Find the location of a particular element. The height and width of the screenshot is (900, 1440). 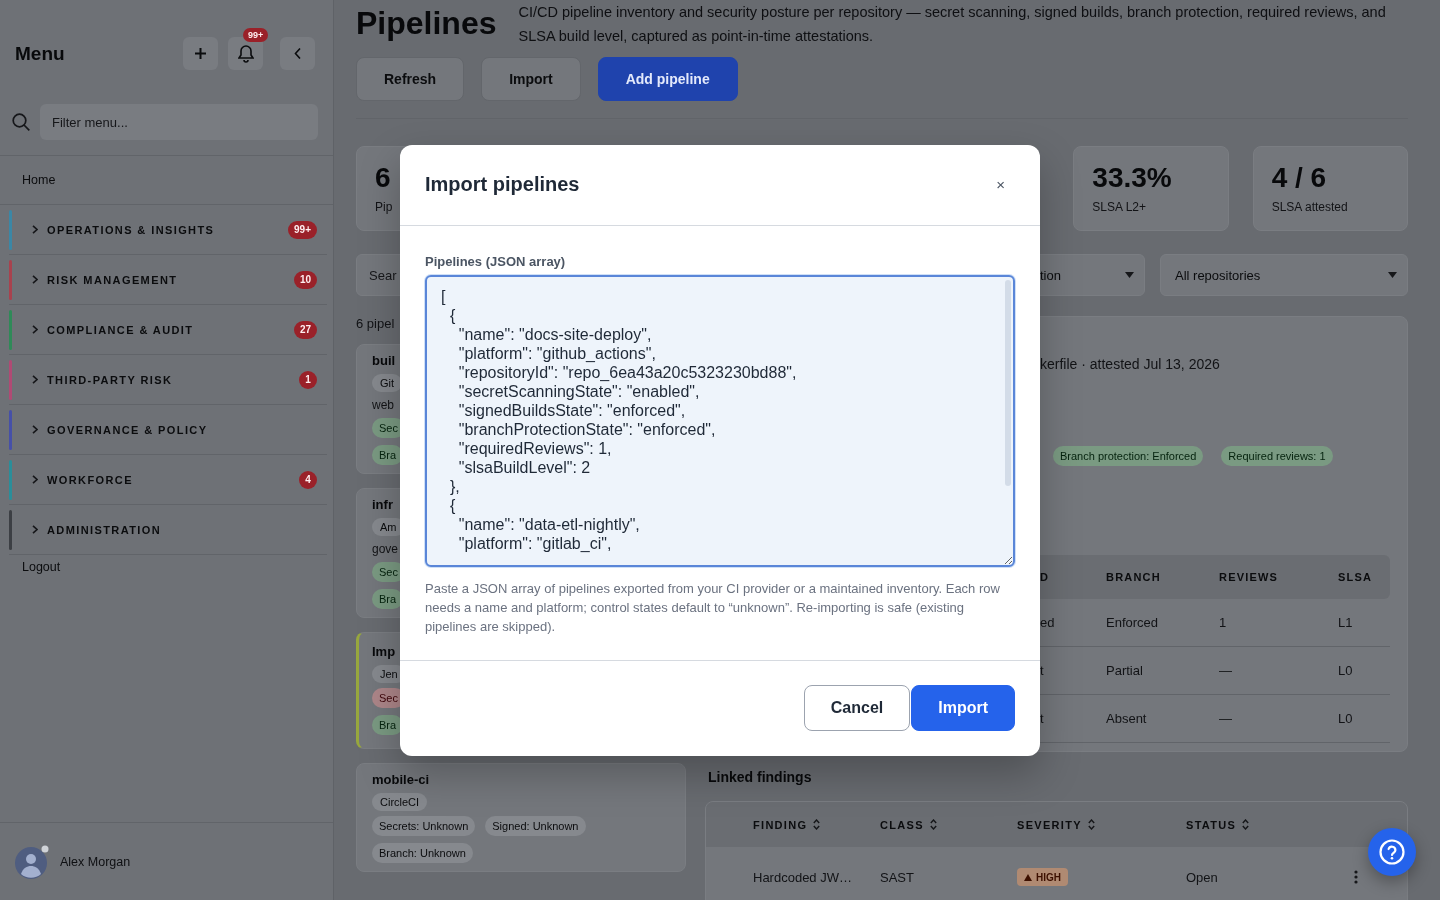

column-header-text: SEVERITY is located at coordinates (1049, 824).